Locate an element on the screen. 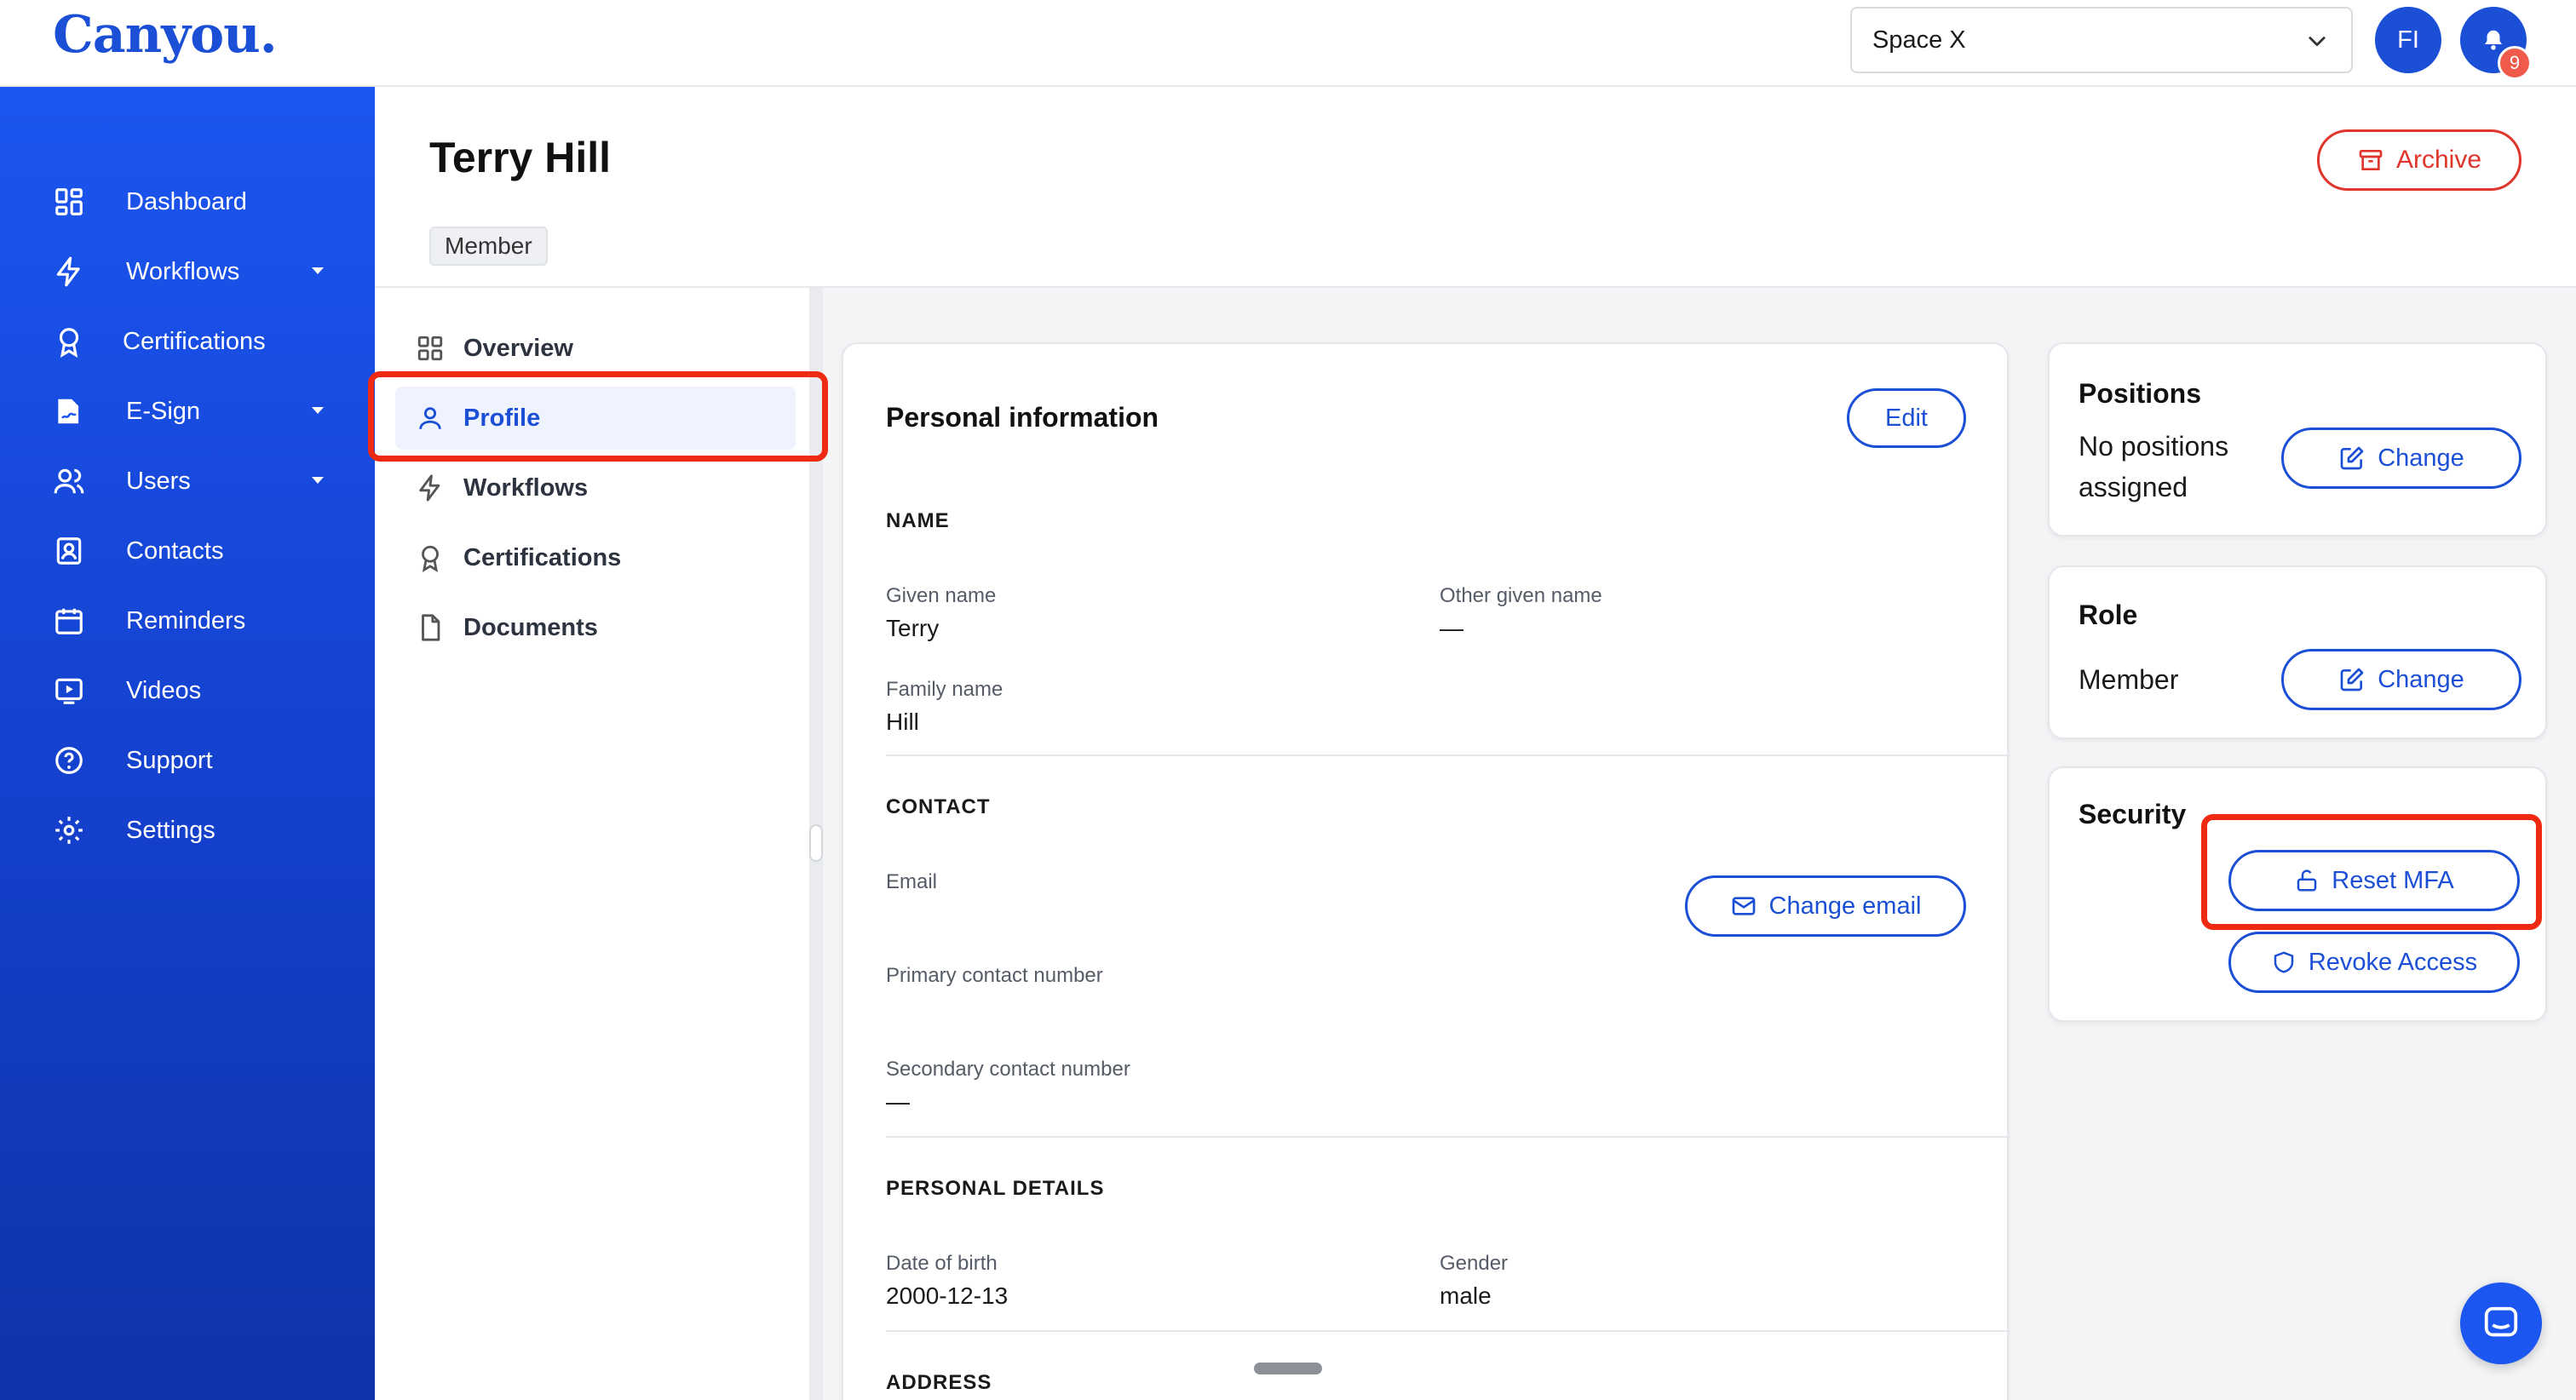 The image size is (2576, 1400). sidebar-item-label: Support is located at coordinates (170, 760).